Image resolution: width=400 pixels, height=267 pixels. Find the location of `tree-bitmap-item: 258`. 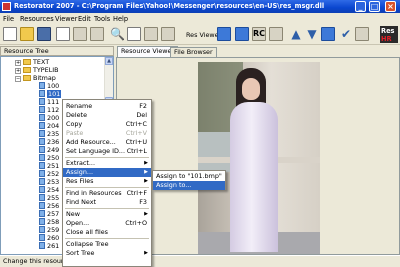

tree-bitmap-item: 258 is located at coordinates (49, 222).